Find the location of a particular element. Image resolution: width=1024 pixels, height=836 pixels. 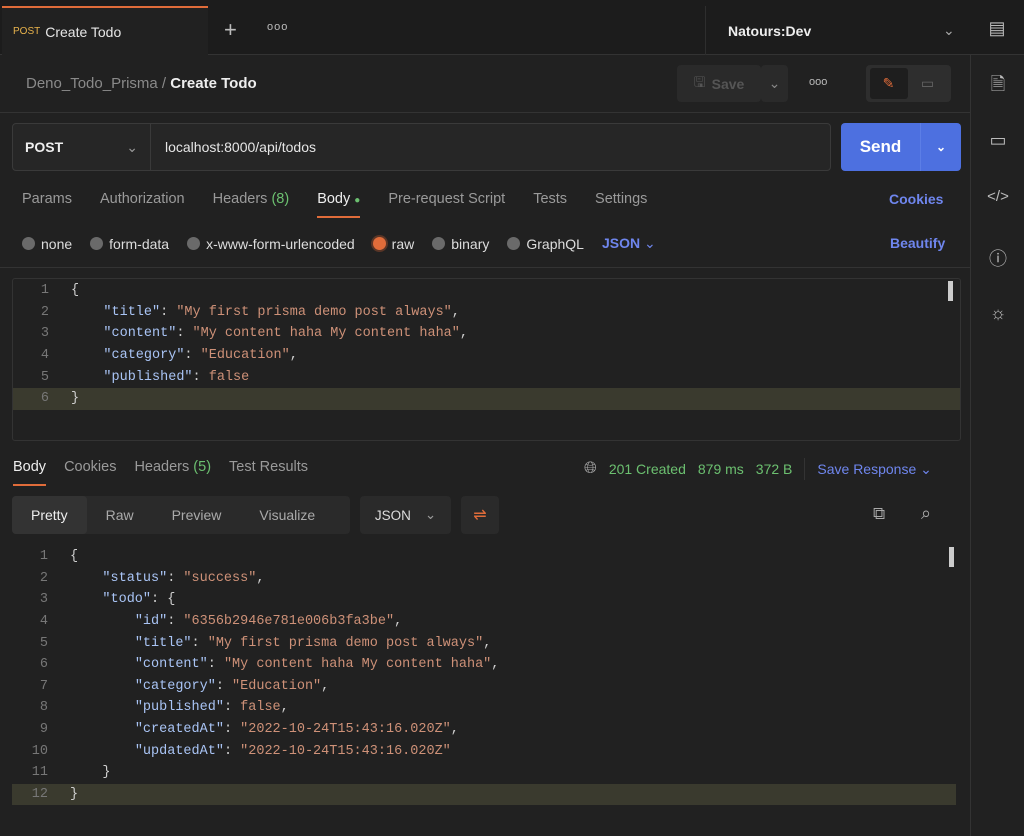

more-tabs-icon: ooo is located at coordinates (277, 27).